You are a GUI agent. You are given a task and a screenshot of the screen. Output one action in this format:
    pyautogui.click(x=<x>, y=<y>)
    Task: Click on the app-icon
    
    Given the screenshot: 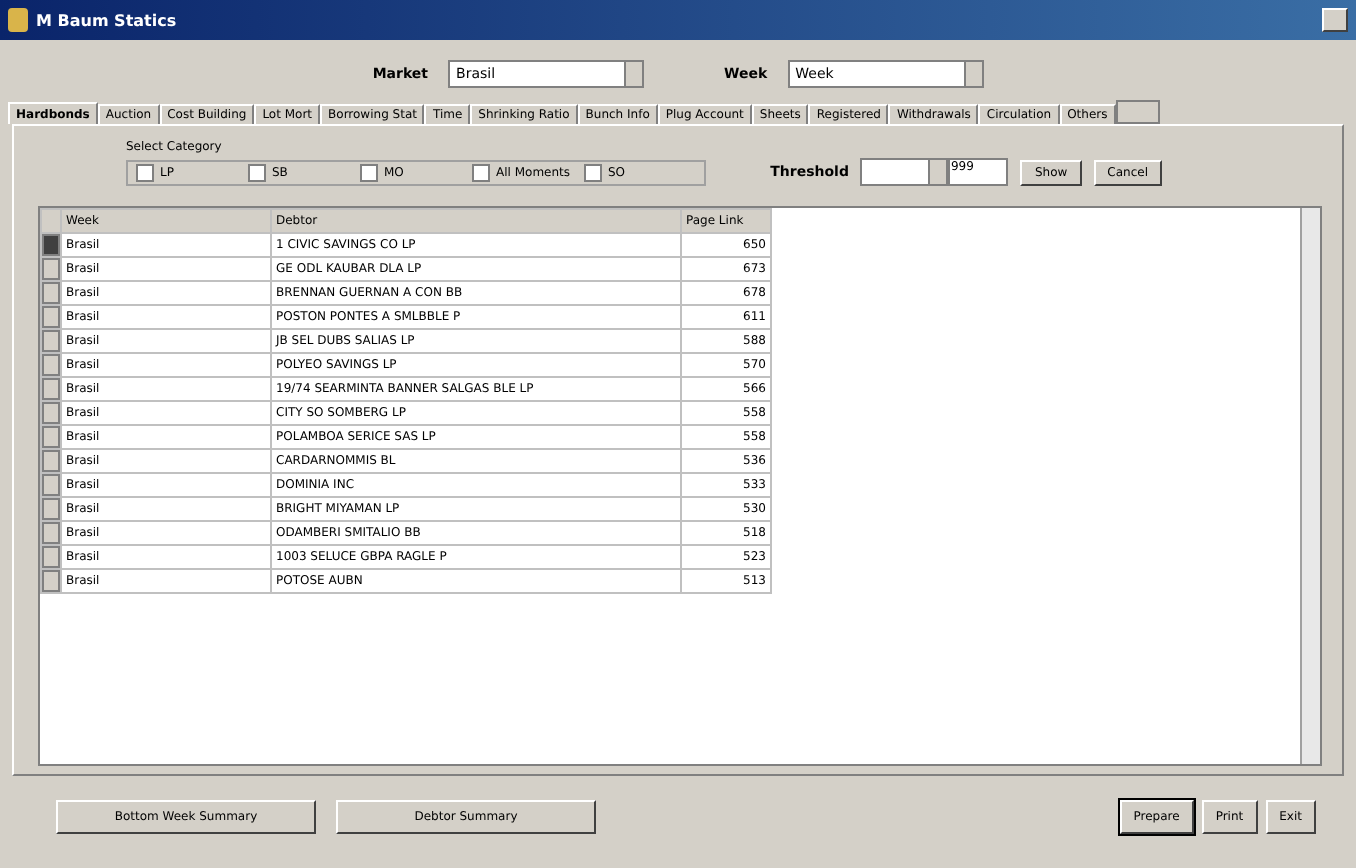 What is the action you would take?
    pyautogui.click(x=18, y=20)
    